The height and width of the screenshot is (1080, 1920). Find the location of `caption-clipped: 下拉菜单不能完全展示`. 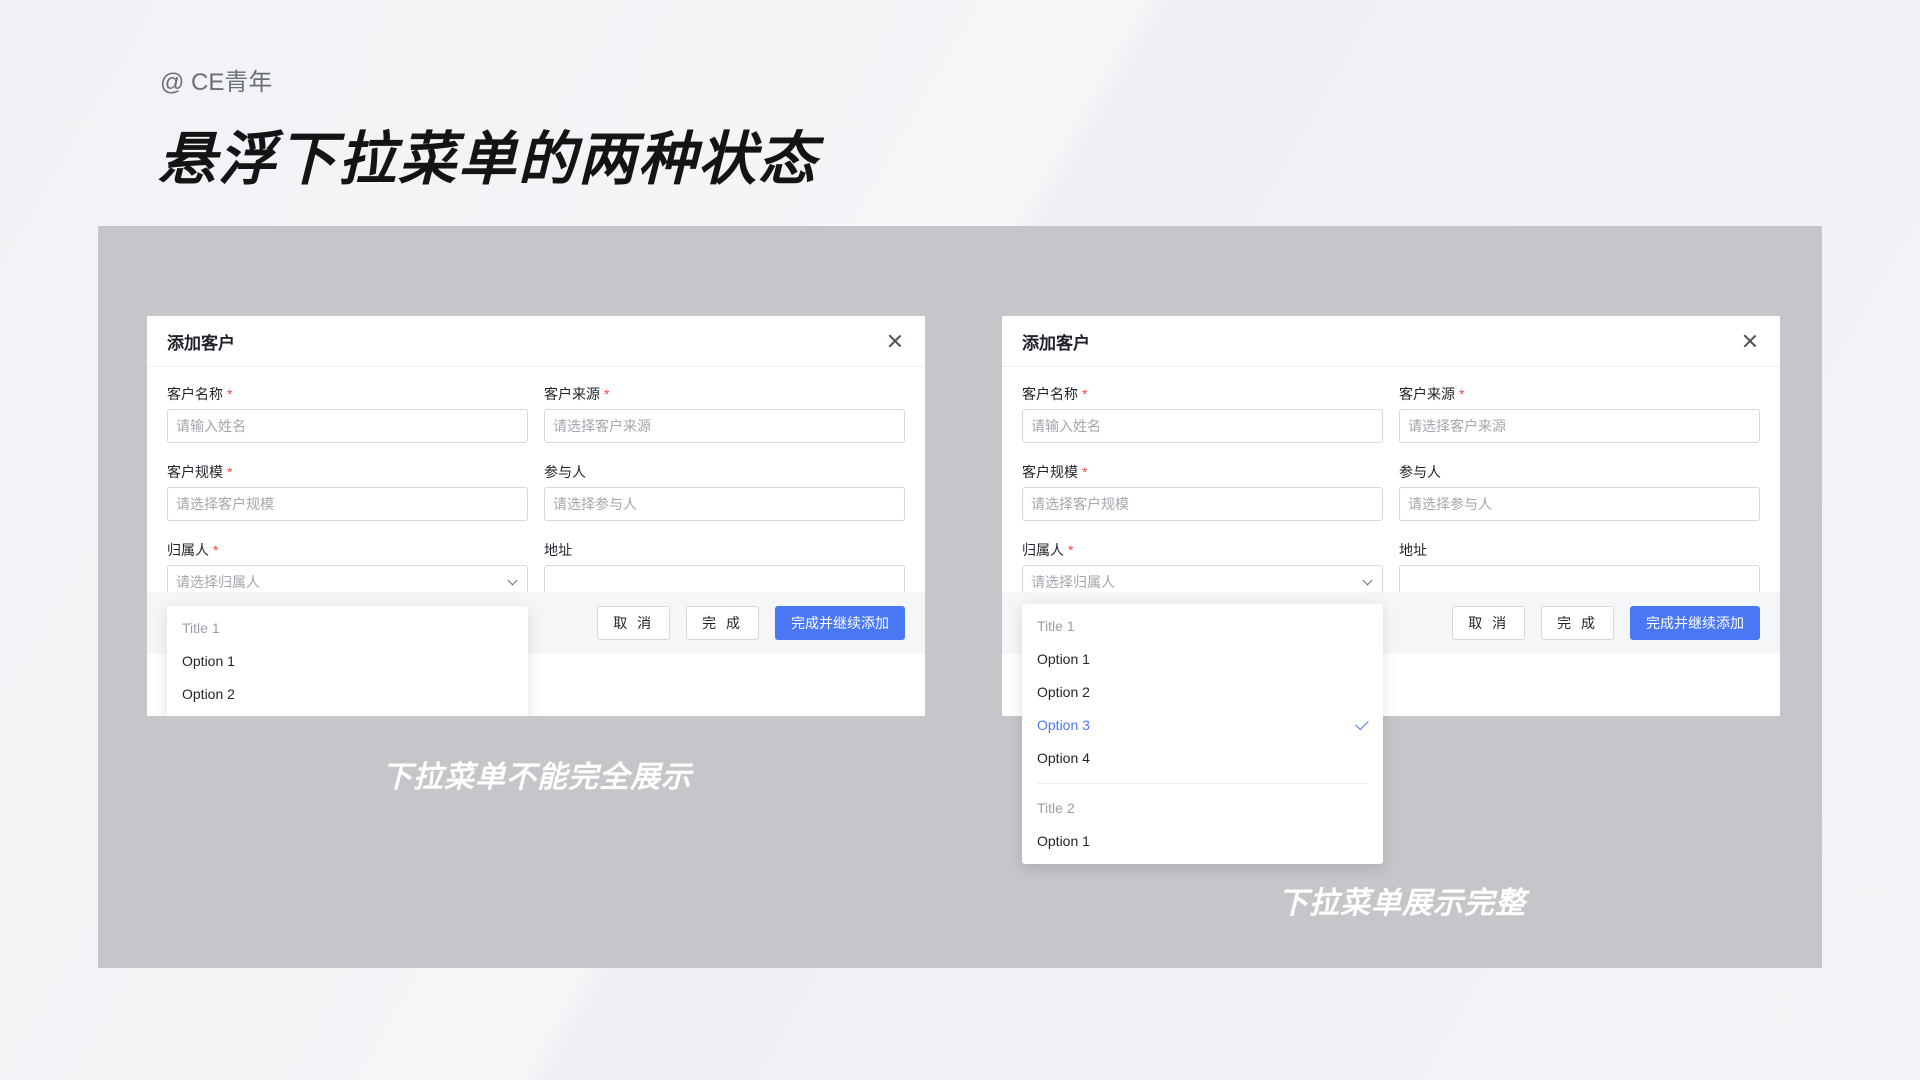

caption-clipped: 下拉菜单不能完全展示 is located at coordinates (537, 774).